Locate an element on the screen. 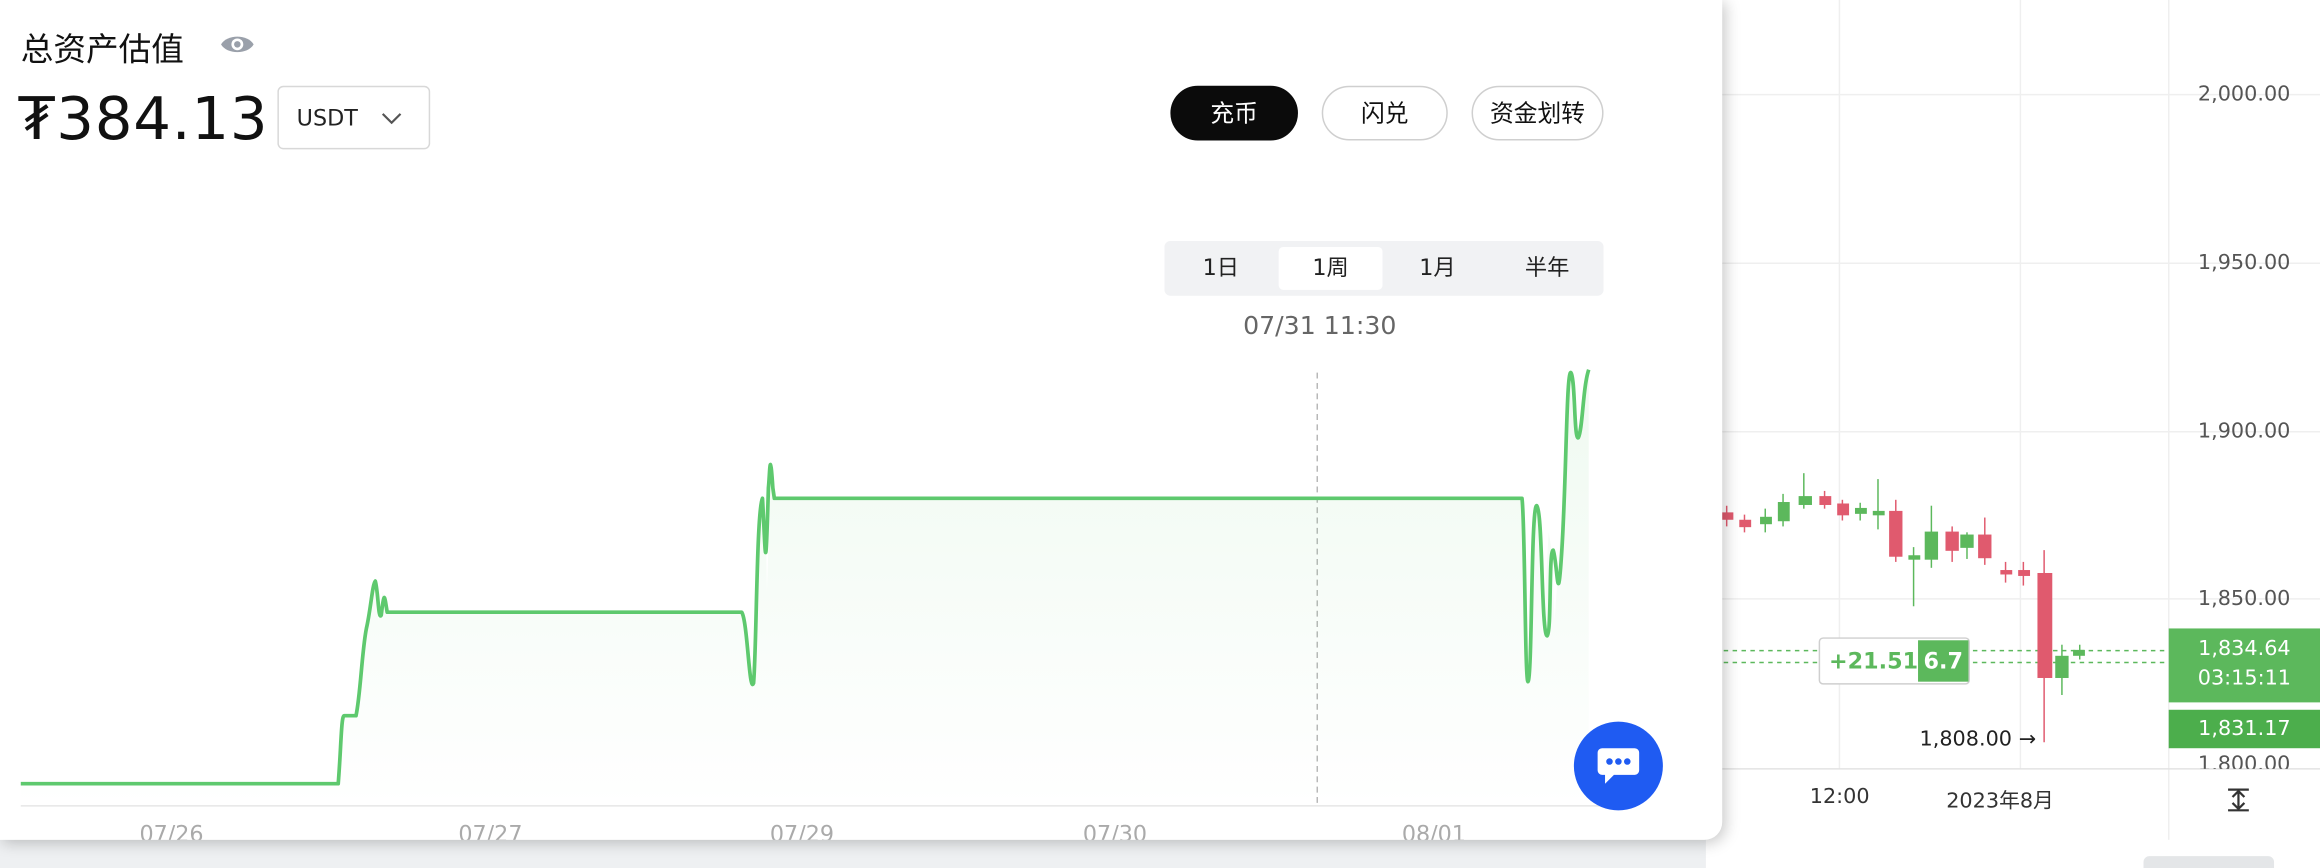  candles is located at coordinates (1903, 608).